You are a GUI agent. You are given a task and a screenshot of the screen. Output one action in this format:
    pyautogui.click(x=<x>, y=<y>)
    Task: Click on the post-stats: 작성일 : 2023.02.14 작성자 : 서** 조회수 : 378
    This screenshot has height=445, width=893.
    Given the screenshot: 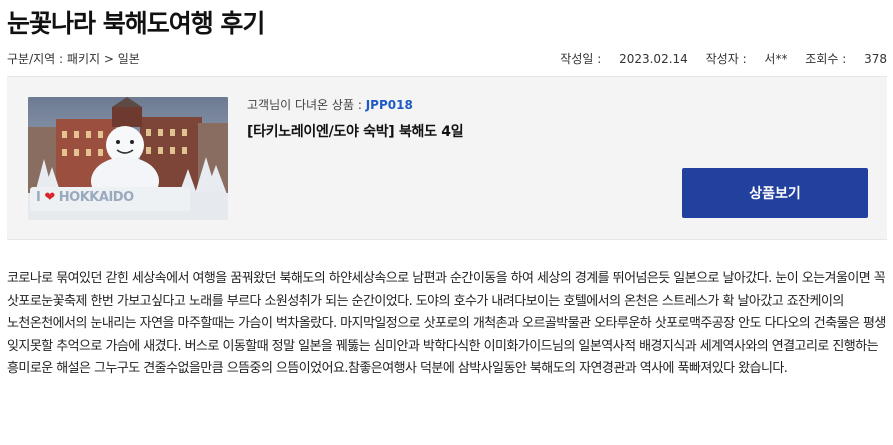 What is the action you would take?
    pyautogui.click(x=723, y=58)
    